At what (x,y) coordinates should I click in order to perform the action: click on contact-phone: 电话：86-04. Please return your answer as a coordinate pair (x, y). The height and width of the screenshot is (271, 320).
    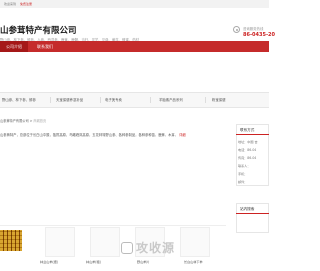
    Looking at the image, I should click on (247, 150).